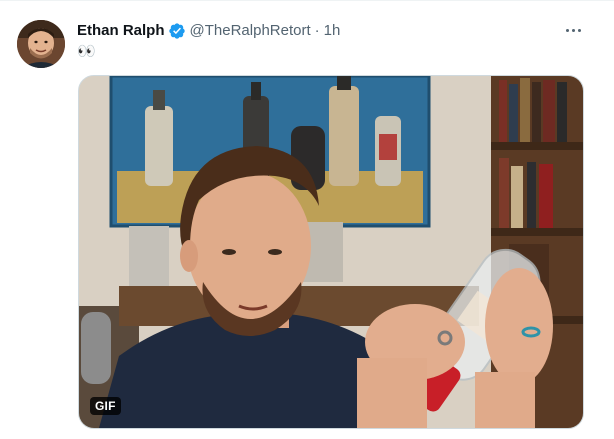 This screenshot has height=439, width=614. I want to click on display-name: Ethan Ralph, so click(121, 31).